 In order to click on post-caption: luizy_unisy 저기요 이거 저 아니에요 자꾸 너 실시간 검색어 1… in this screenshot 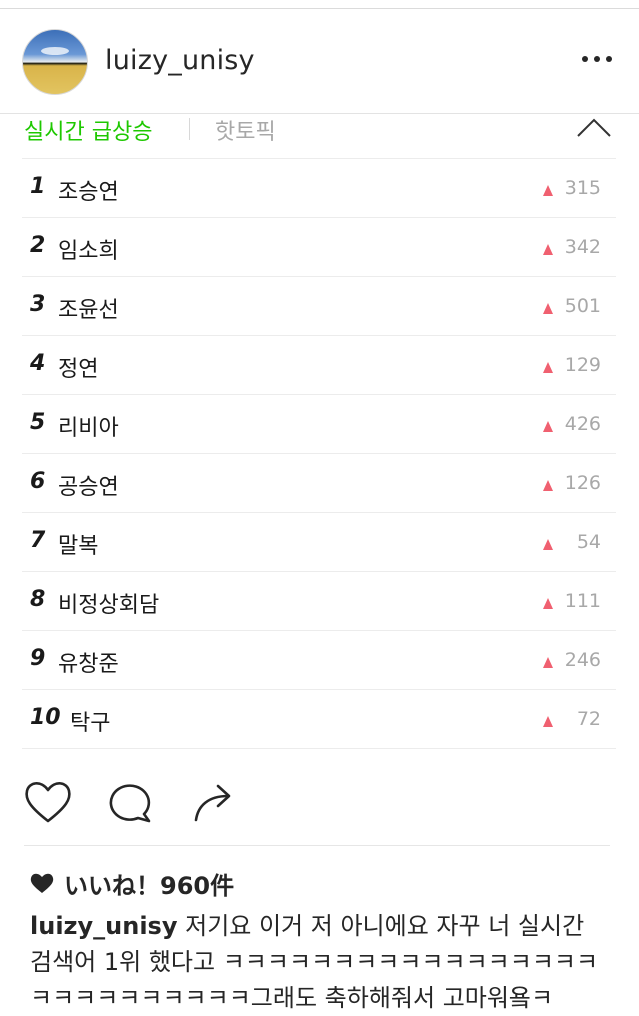, I will do `click(321, 962)`.